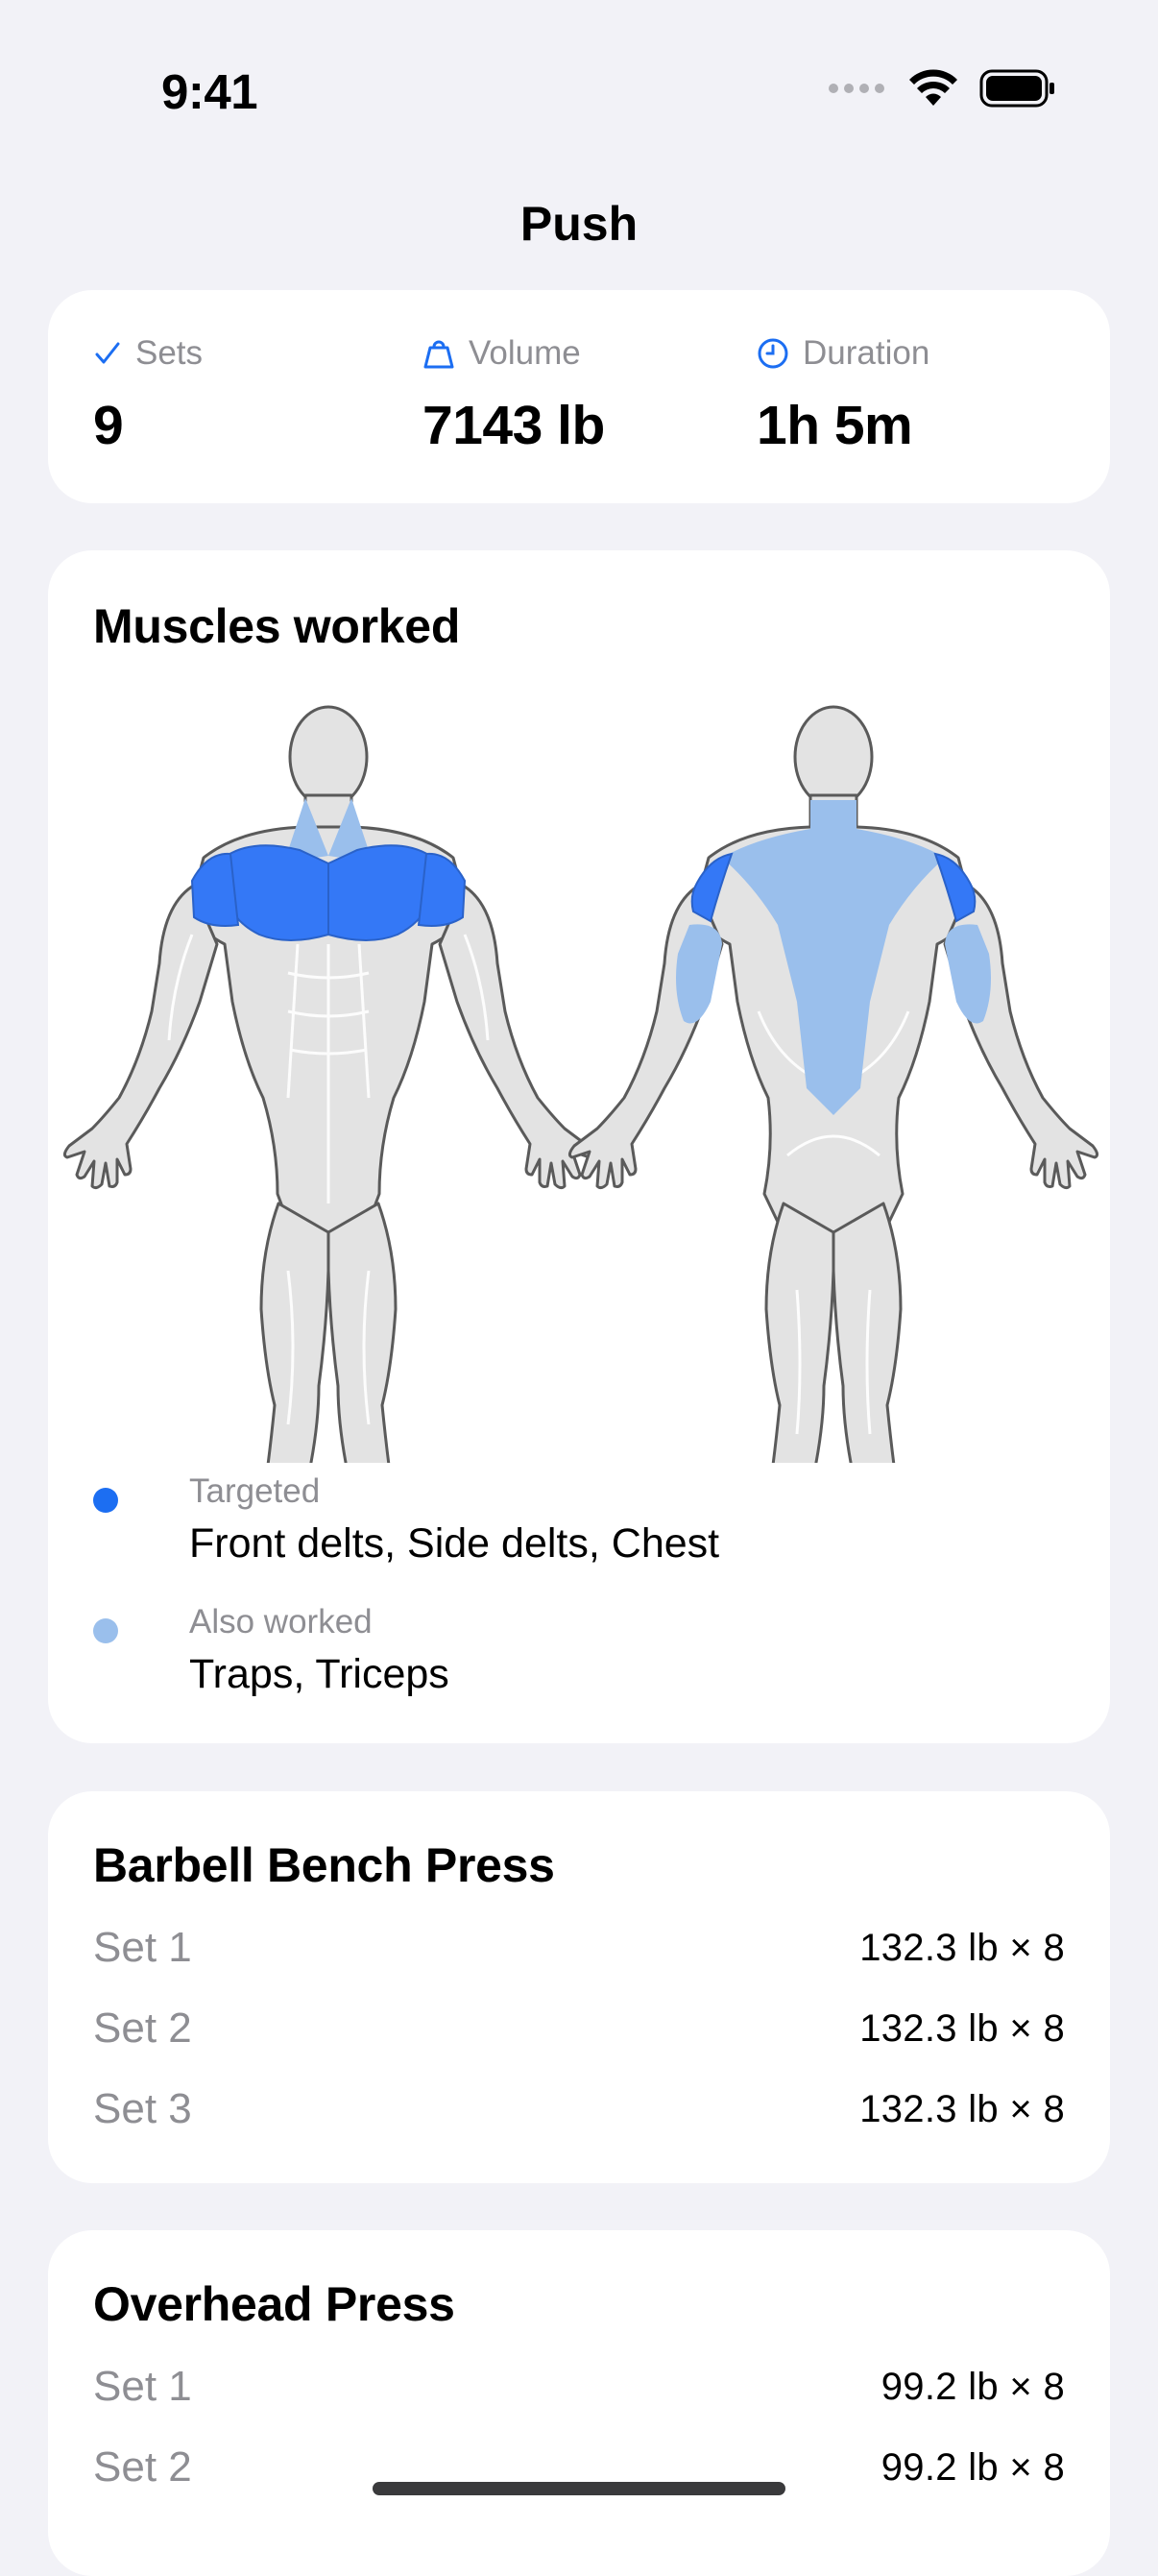 This screenshot has height=2576, width=1158. Describe the element at coordinates (105, 1500) in the screenshot. I see `targeted-dot-icon` at that location.